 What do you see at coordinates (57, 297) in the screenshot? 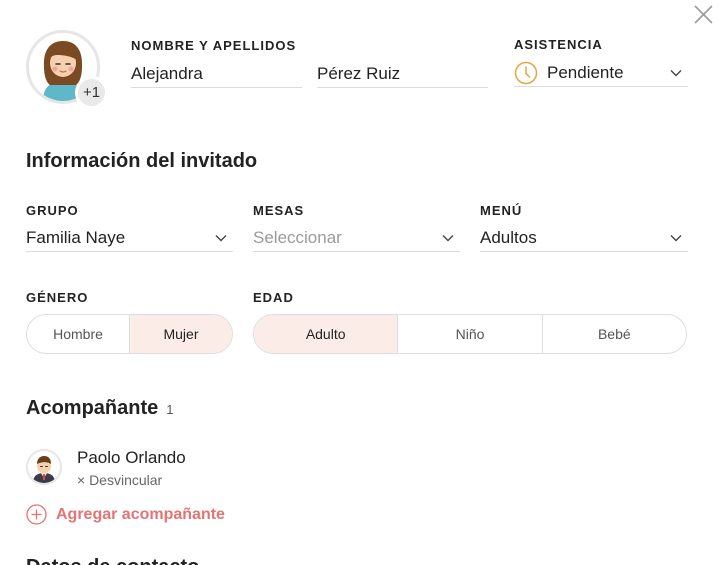
I see `gender-label: GÉNERO` at bounding box center [57, 297].